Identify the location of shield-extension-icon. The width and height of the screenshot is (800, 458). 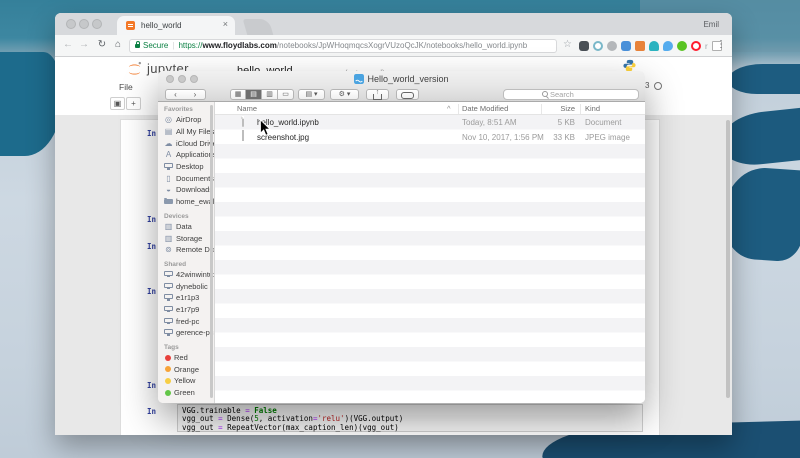
(584, 46).